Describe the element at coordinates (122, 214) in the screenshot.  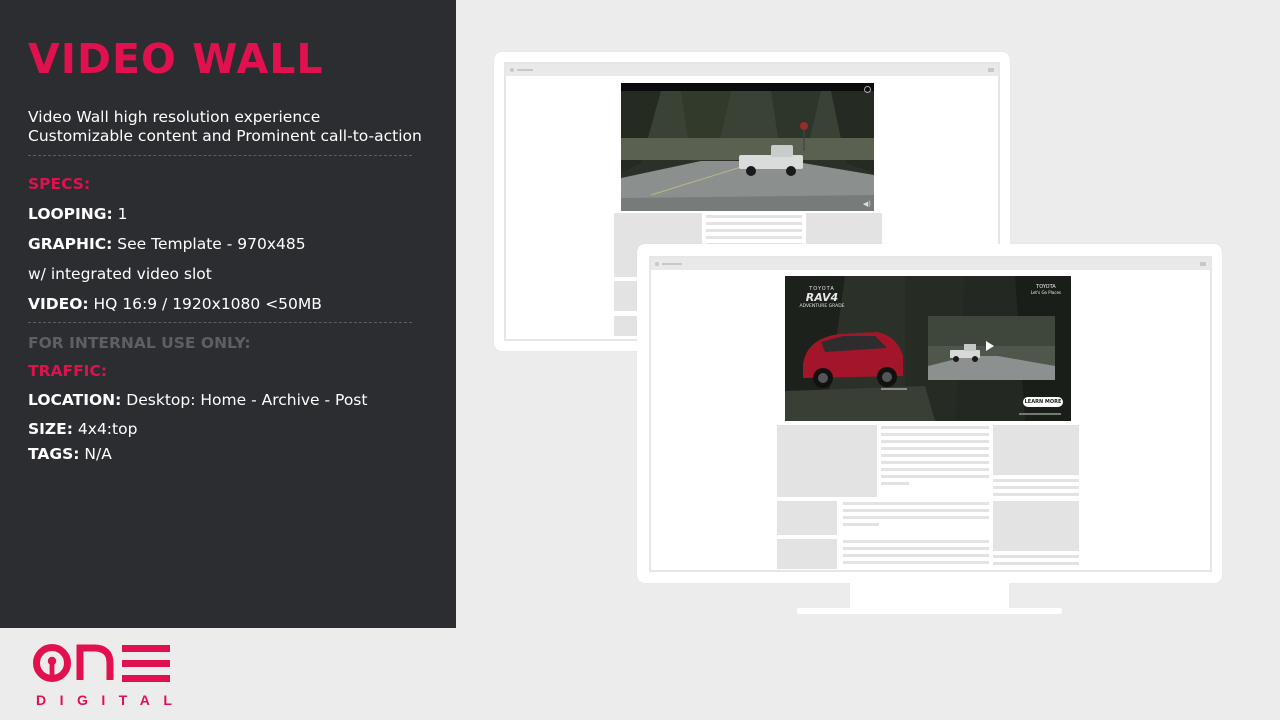
I see `spec-looping-value: 1` at that location.